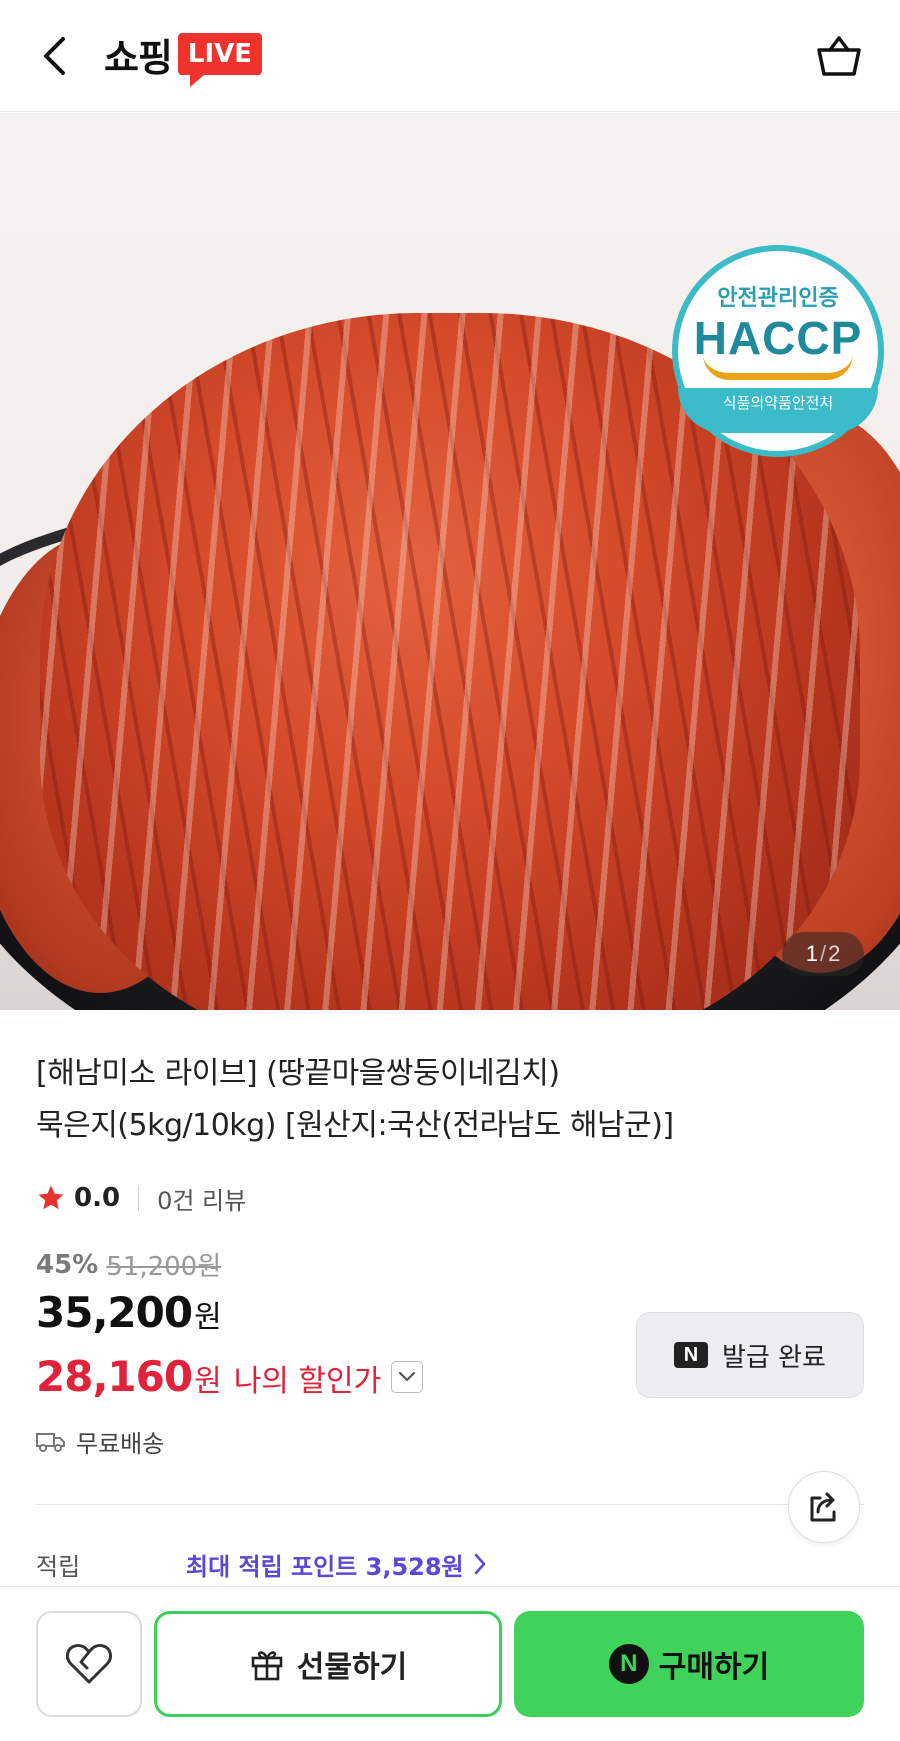 The image size is (900, 1741). Describe the element at coordinates (208, 1317) in the screenshot. I see `sale-price-unit: 원` at that location.